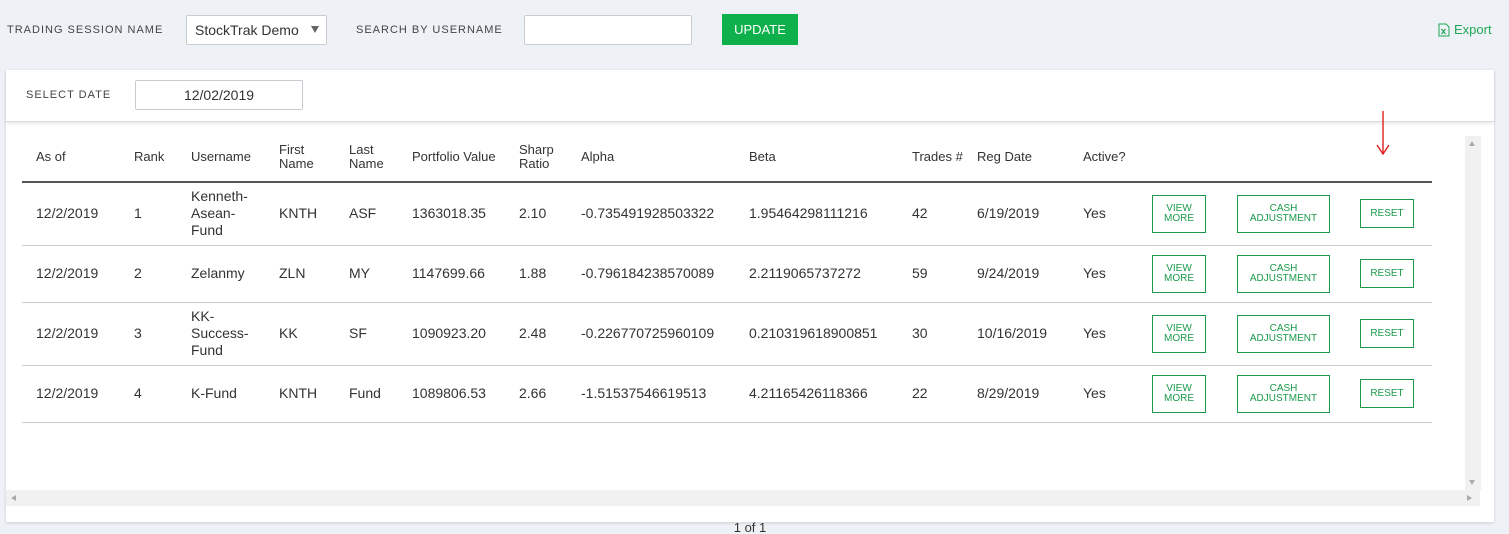  What do you see at coordinates (1016, 274) in the screenshot?
I see `cell-reg-date: 9/24/2019` at bounding box center [1016, 274].